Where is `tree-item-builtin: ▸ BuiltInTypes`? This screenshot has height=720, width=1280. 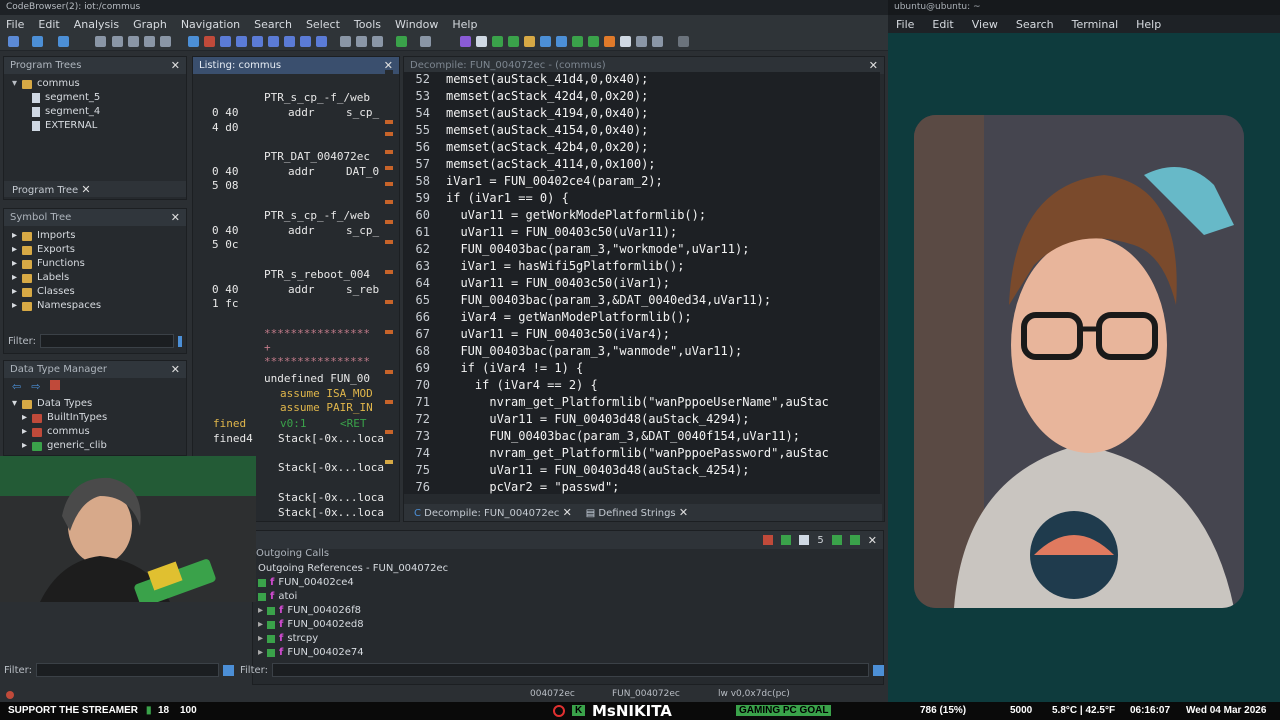
tree-item-builtin: ▸ BuiltInTypes is located at coordinates (95, 418).